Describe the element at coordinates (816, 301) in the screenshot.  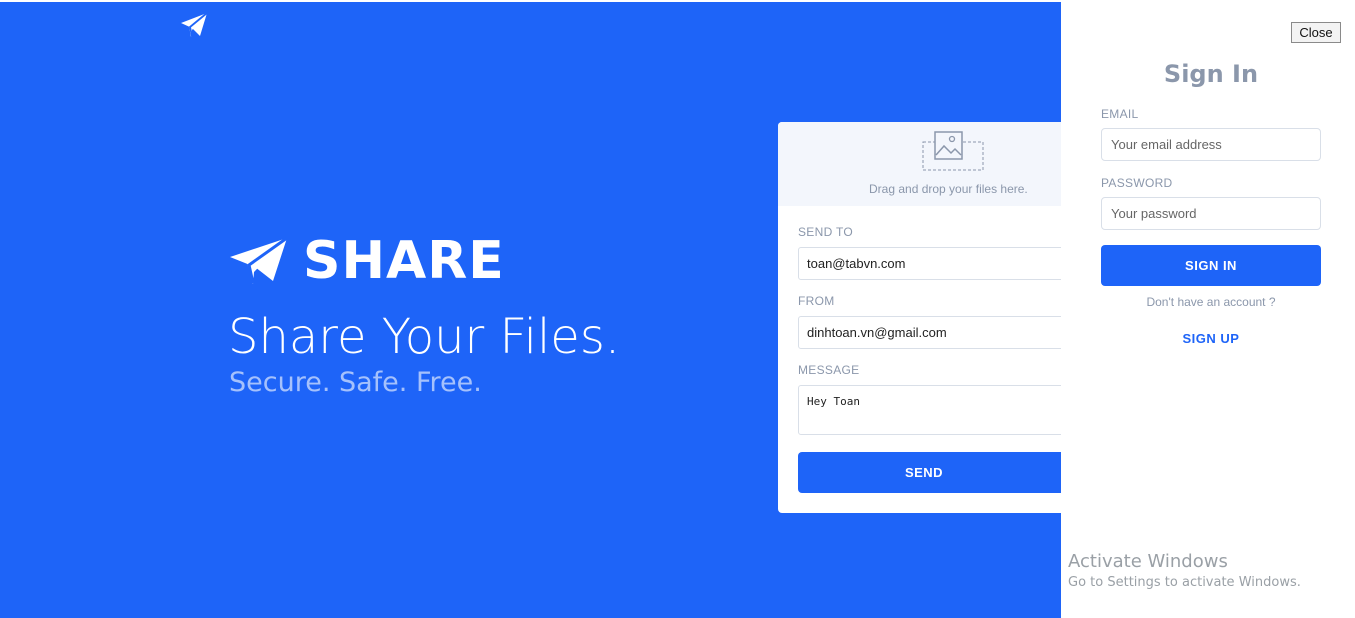
I see `from-label: FROM` at that location.